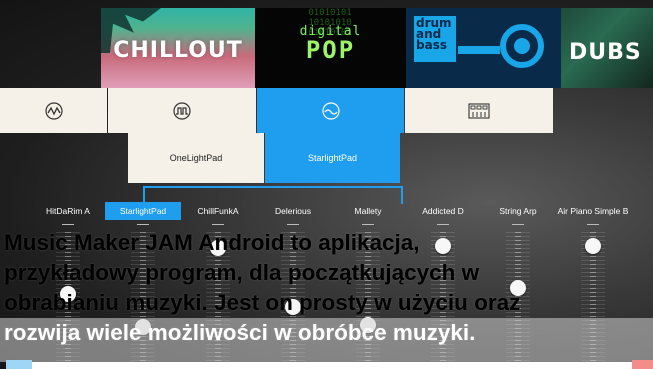  I want to click on dnb-connector-bar, so click(479, 50).